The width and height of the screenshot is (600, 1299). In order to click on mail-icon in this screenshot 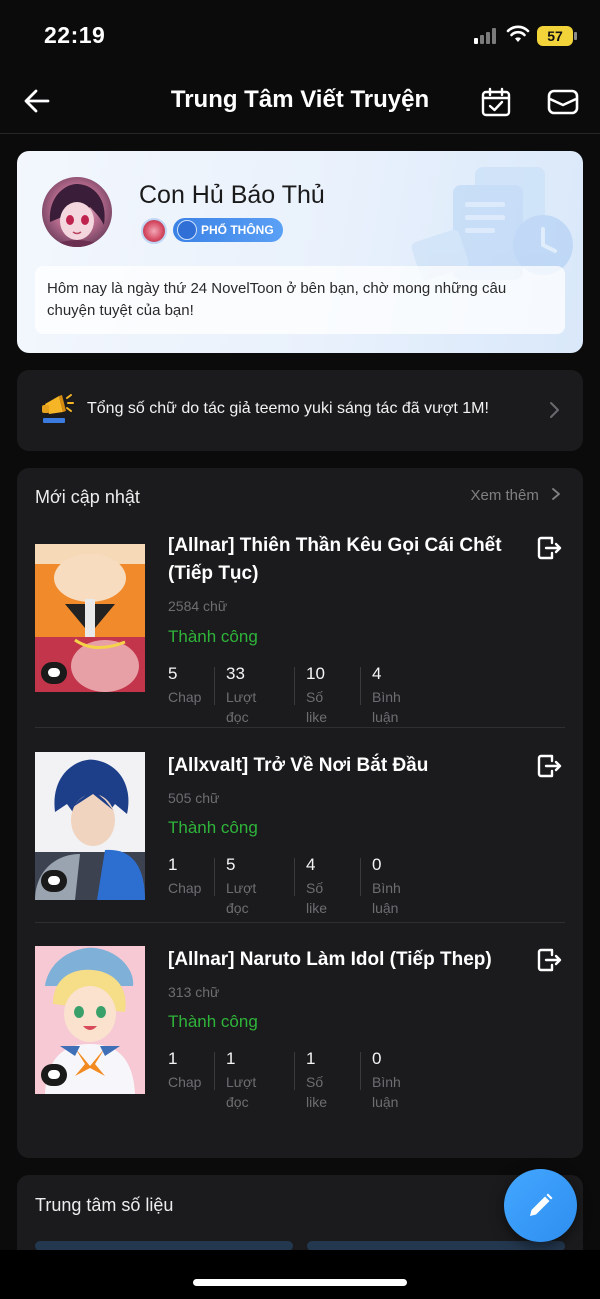, I will do `click(563, 102)`.